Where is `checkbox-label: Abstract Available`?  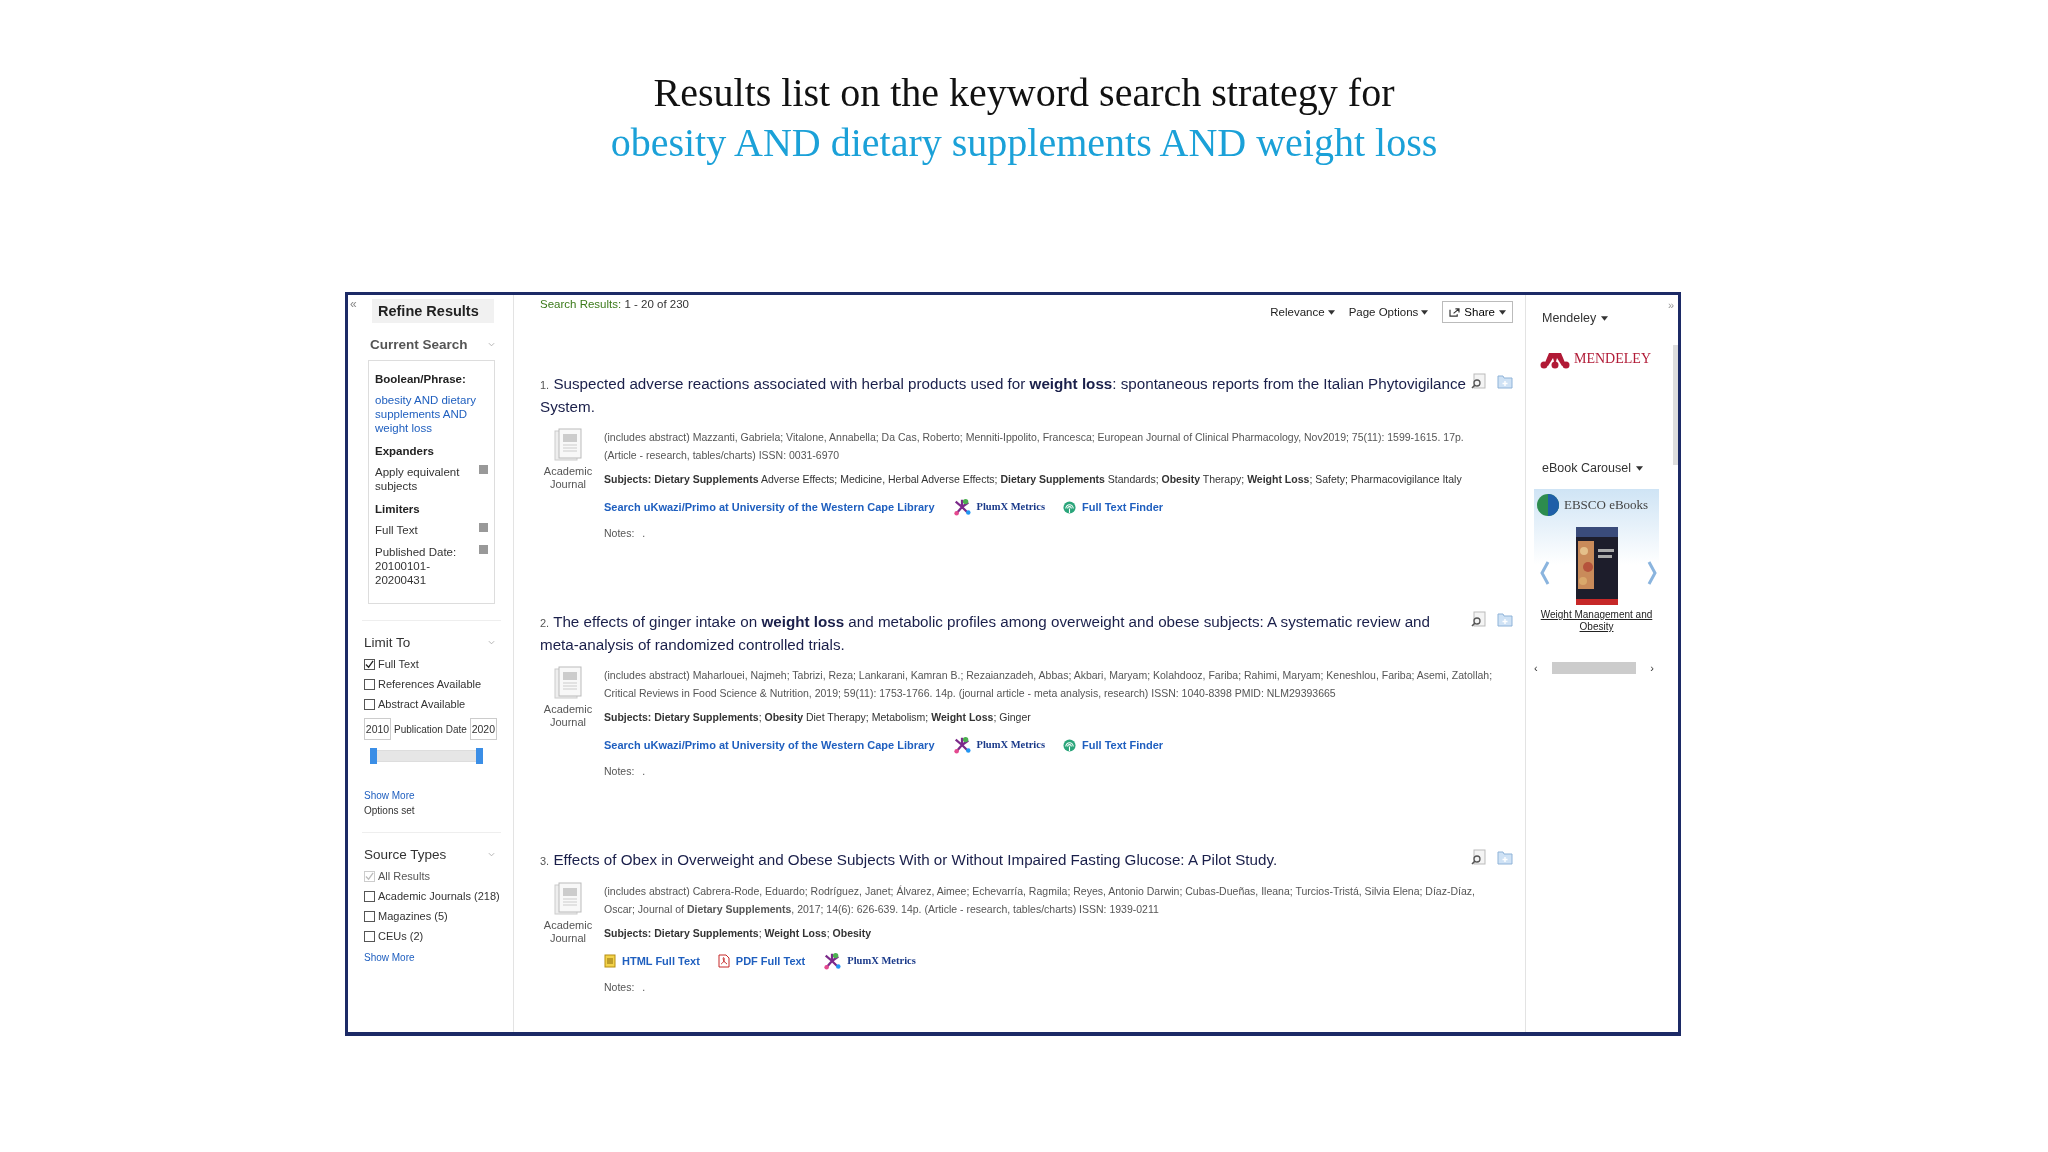 checkbox-label: Abstract Available is located at coordinates (422, 704).